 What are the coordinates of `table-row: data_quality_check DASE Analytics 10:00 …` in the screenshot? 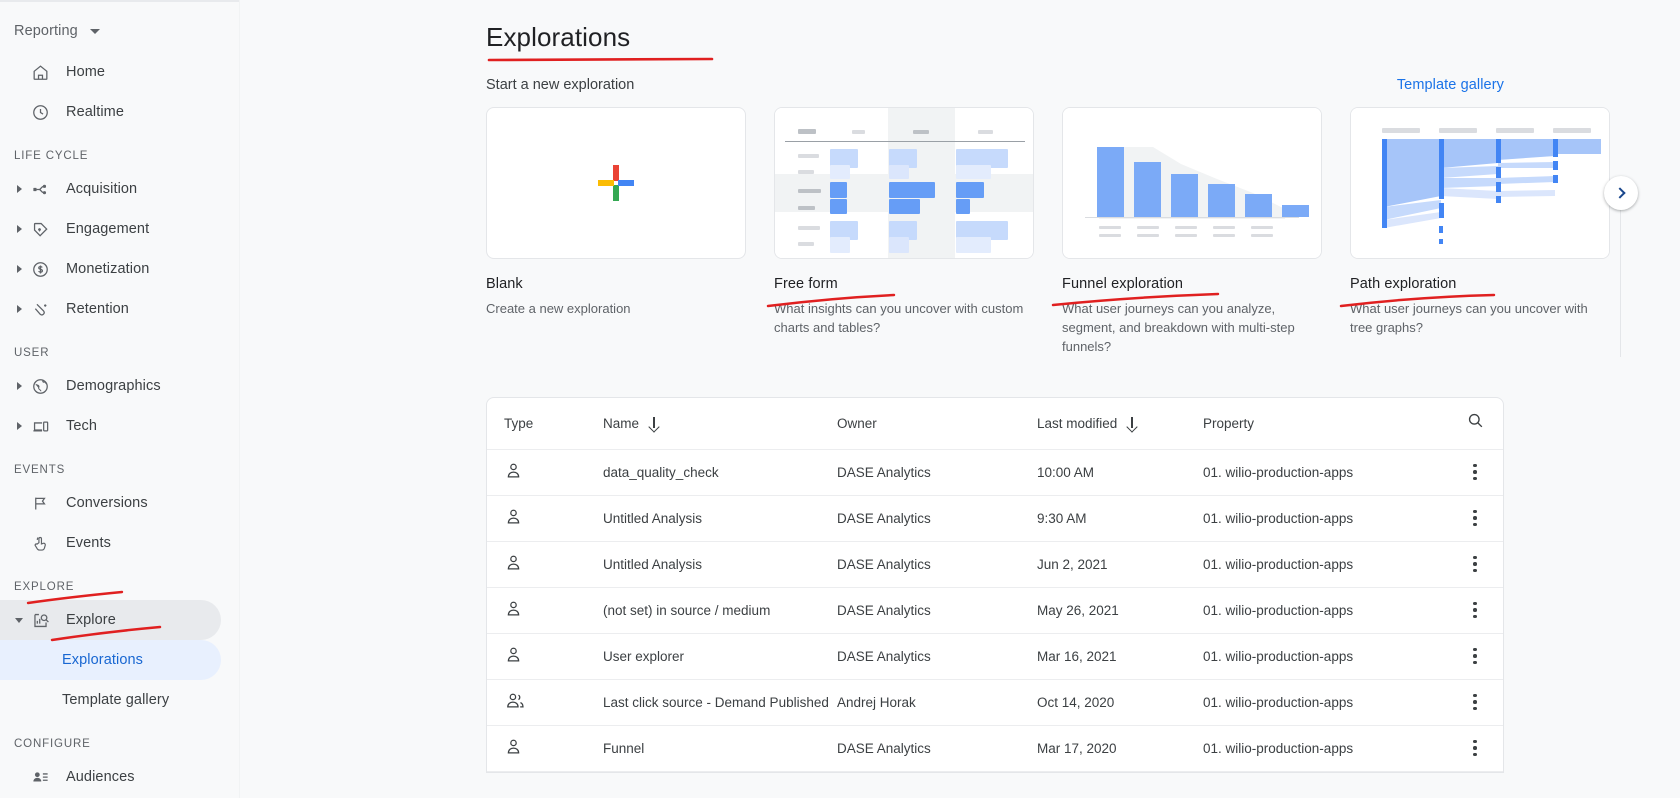 It's located at (995, 473).